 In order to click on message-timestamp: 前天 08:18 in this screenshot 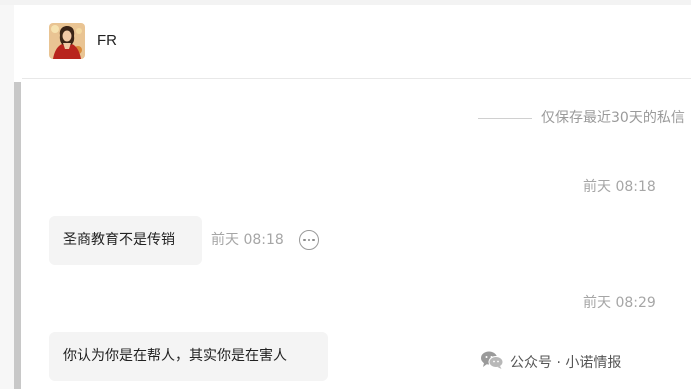, I will do `click(619, 187)`.